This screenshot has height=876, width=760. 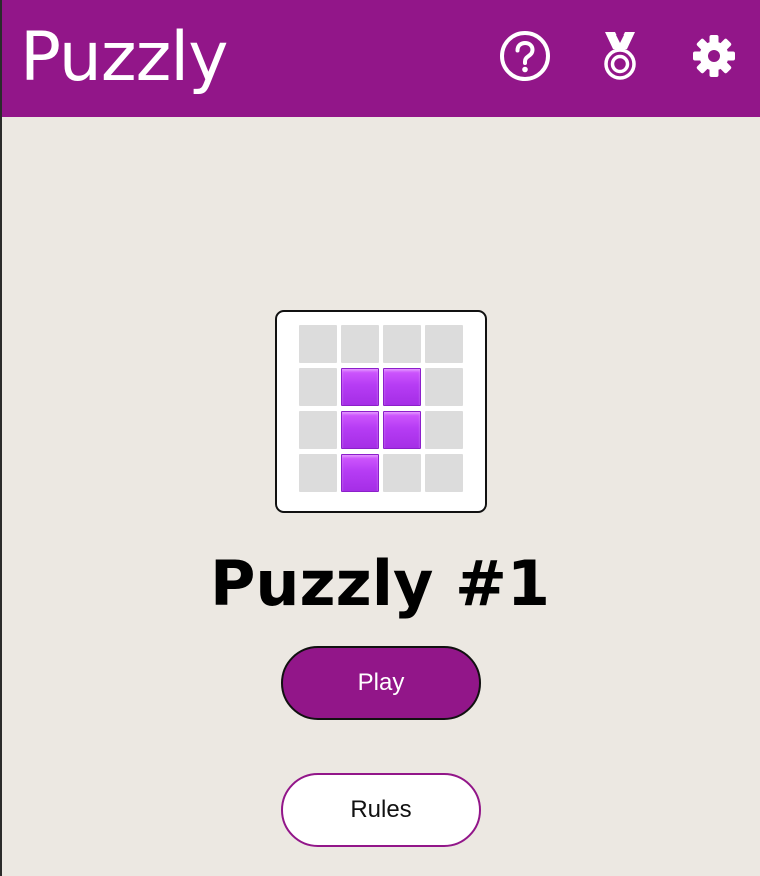 I want to click on play-button-label: Play, so click(x=381, y=682).